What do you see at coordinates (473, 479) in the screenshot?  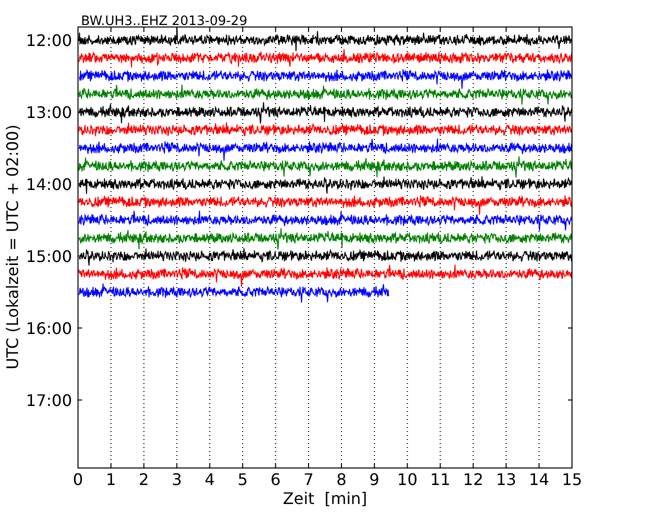 I see `x-tick-label: 12` at bounding box center [473, 479].